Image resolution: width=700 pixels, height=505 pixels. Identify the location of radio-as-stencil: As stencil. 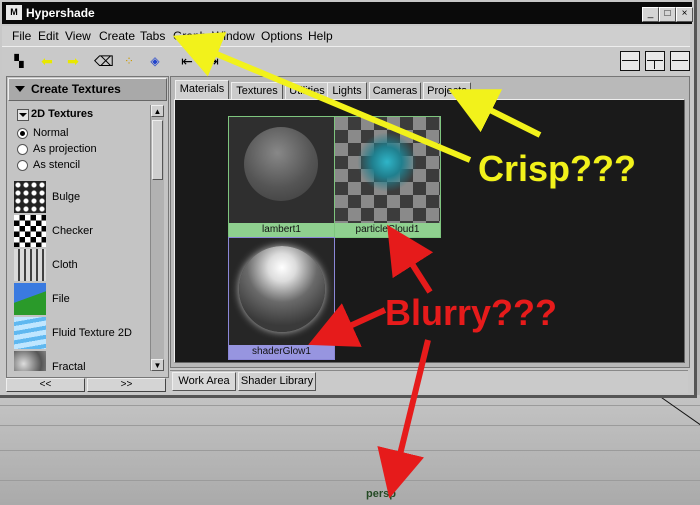
(82, 166).